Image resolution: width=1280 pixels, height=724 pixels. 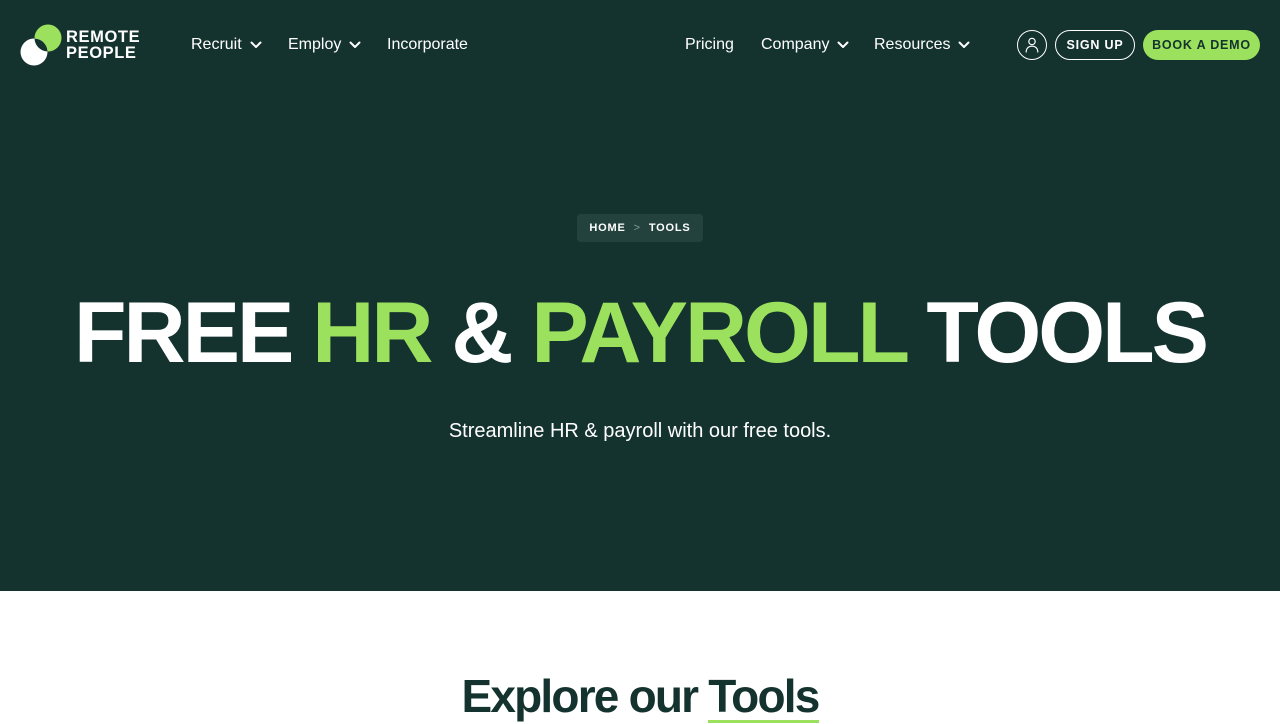 What do you see at coordinates (482, 333) in the screenshot?
I see `title-word-ampersand: &` at bounding box center [482, 333].